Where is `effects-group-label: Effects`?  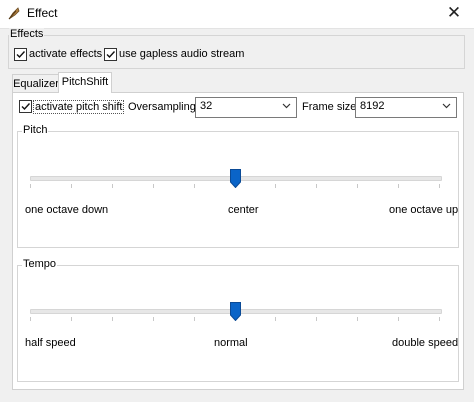
effects-group-label: Effects is located at coordinates (27, 34).